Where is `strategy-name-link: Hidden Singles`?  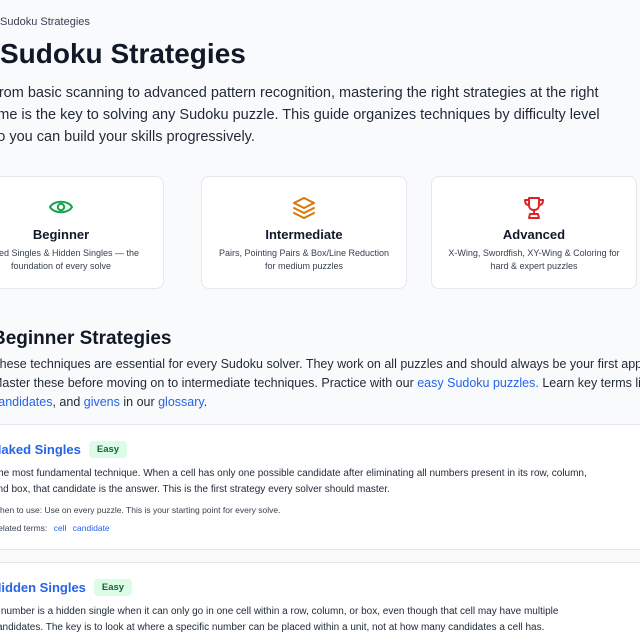 strategy-name-link: Hidden Singles is located at coordinates (43, 587).